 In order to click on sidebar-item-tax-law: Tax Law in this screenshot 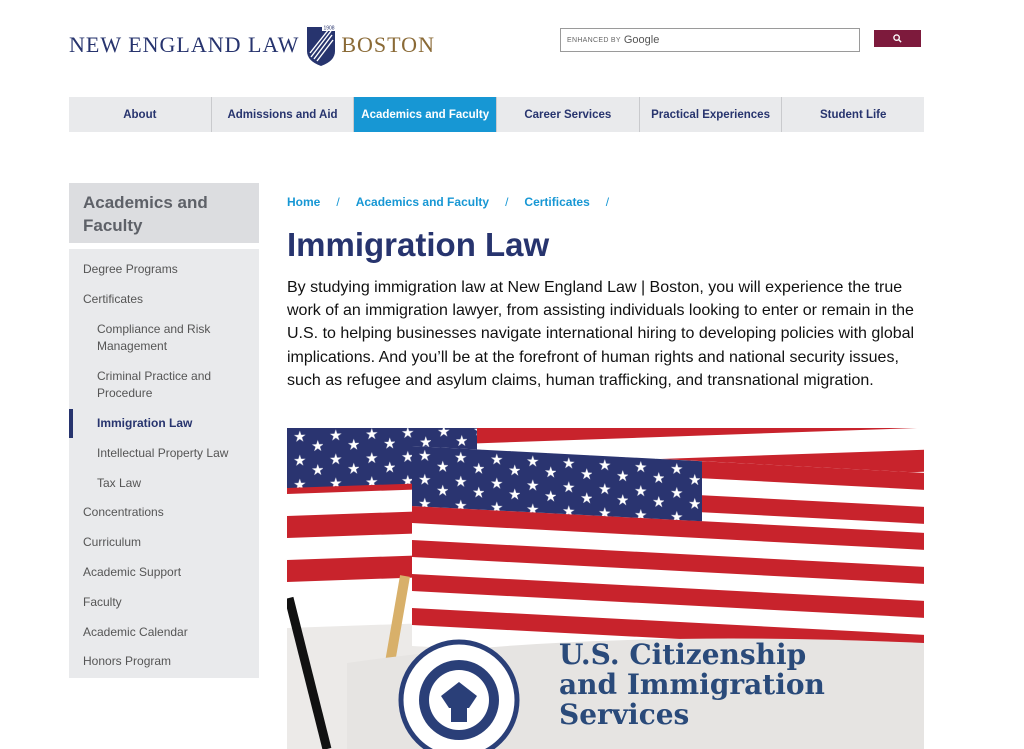, I will do `click(164, 483)`.